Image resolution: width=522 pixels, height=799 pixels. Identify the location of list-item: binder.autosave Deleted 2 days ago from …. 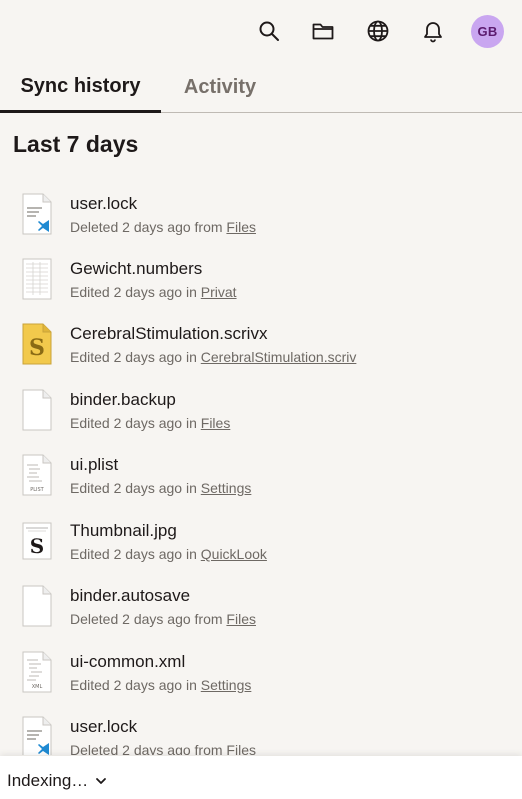
(261, 604).